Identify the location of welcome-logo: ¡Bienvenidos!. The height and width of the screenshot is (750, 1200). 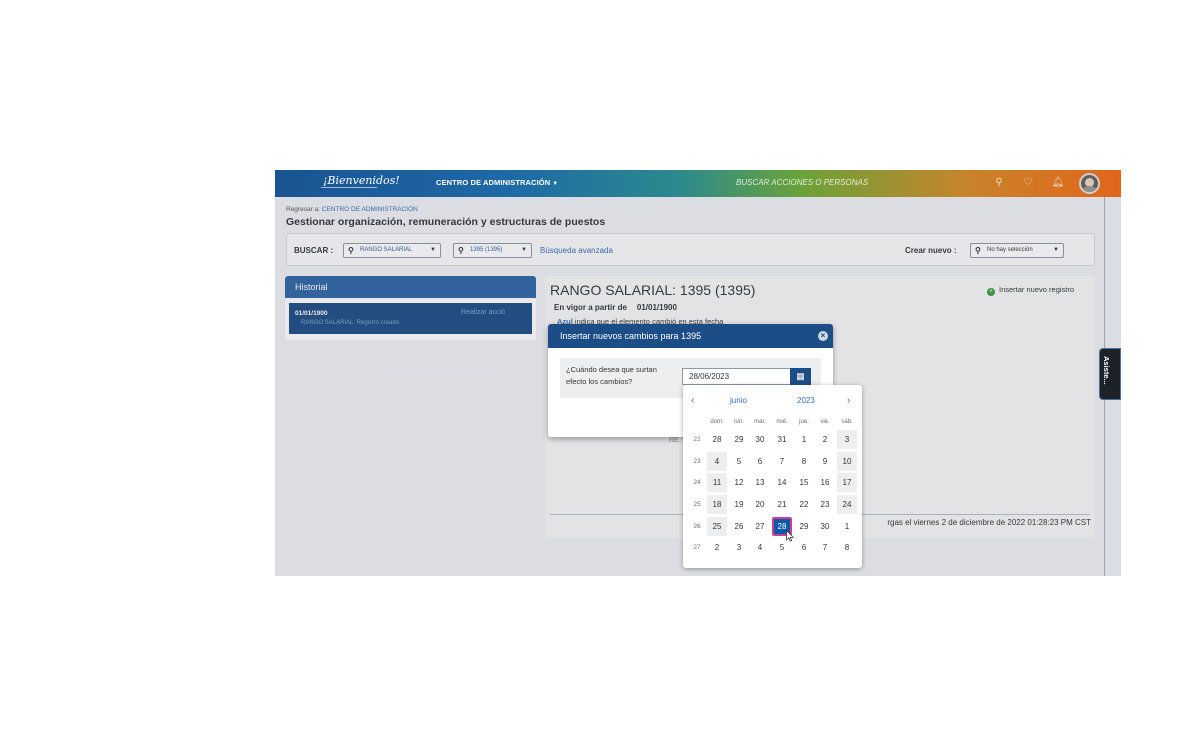
(361, 180).